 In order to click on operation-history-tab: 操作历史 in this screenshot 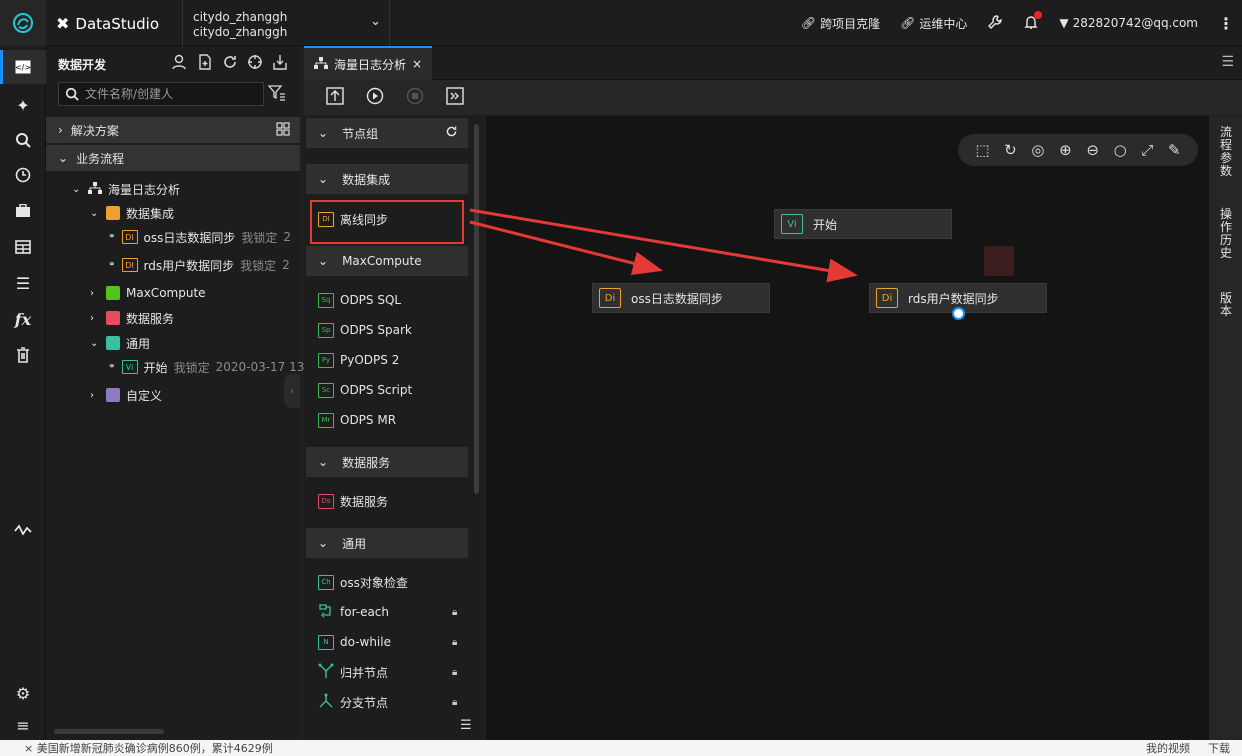, I will do `click(1225, 234)`.